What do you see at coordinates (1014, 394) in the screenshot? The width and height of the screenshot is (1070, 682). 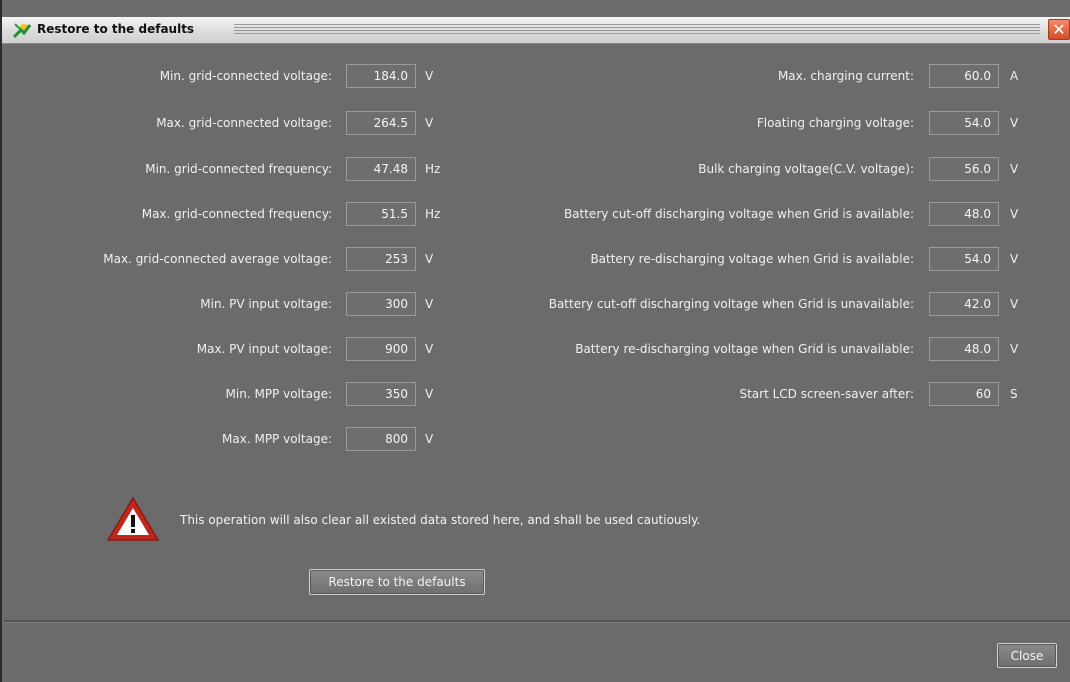 I see `param-unit: S` at bounding box center [1014, 394].